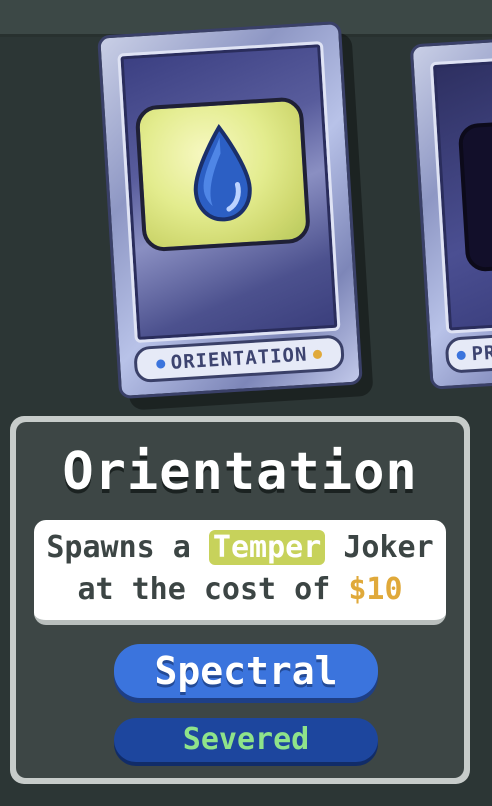  Describe the element at coordinates (213, 589) in the screenshot. I see `description-text: at the cost of` at that location.